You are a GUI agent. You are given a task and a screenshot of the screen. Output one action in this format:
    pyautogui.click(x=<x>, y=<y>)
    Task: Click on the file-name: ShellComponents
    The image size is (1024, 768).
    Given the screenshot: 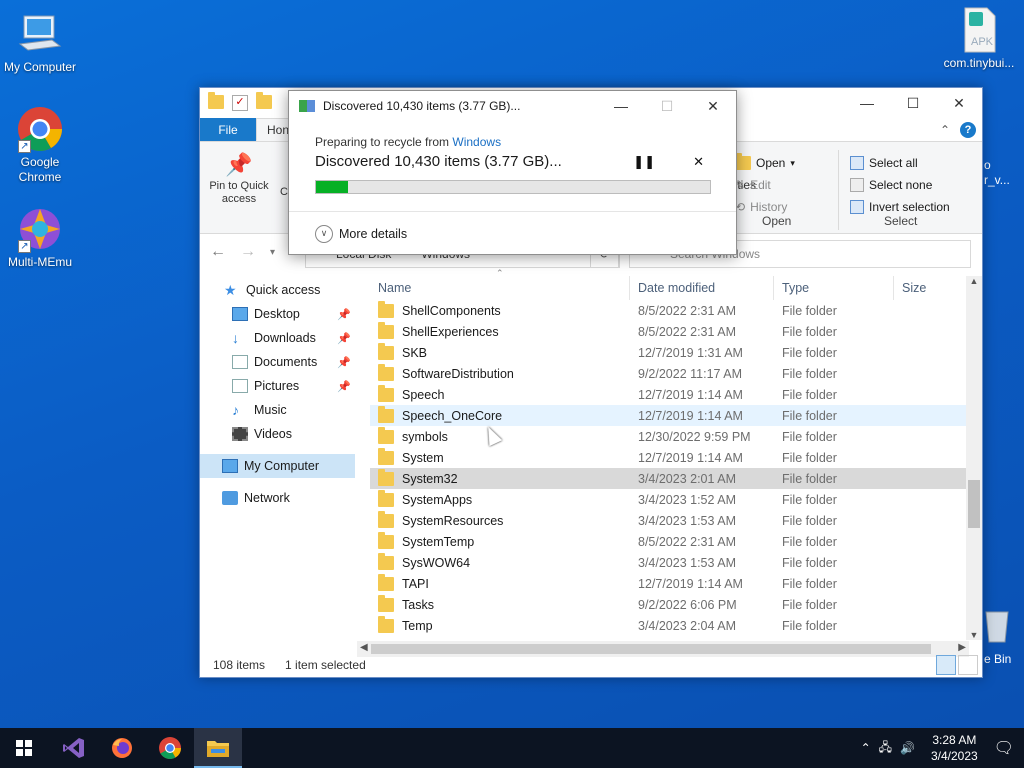 What is the action you would take?
    pyautogui.click(x=451, y=310)
    